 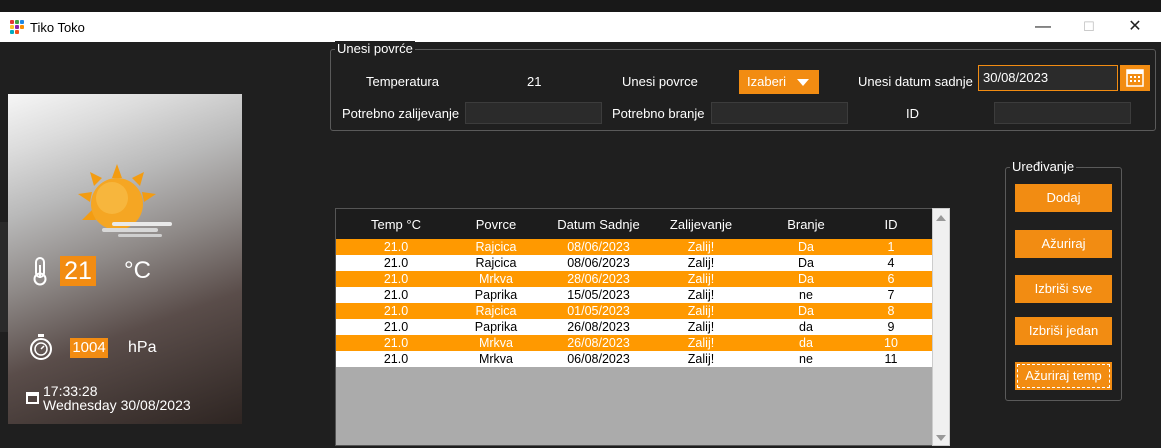 I want to click on table-cell: 7, so click(x=891, y=295).